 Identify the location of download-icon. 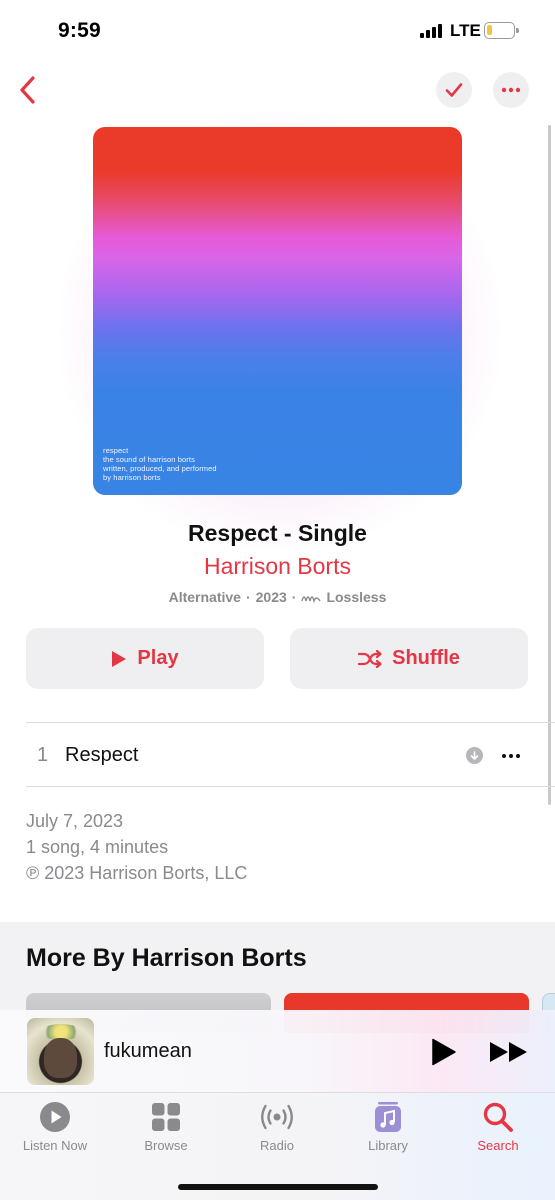
(474, 755).